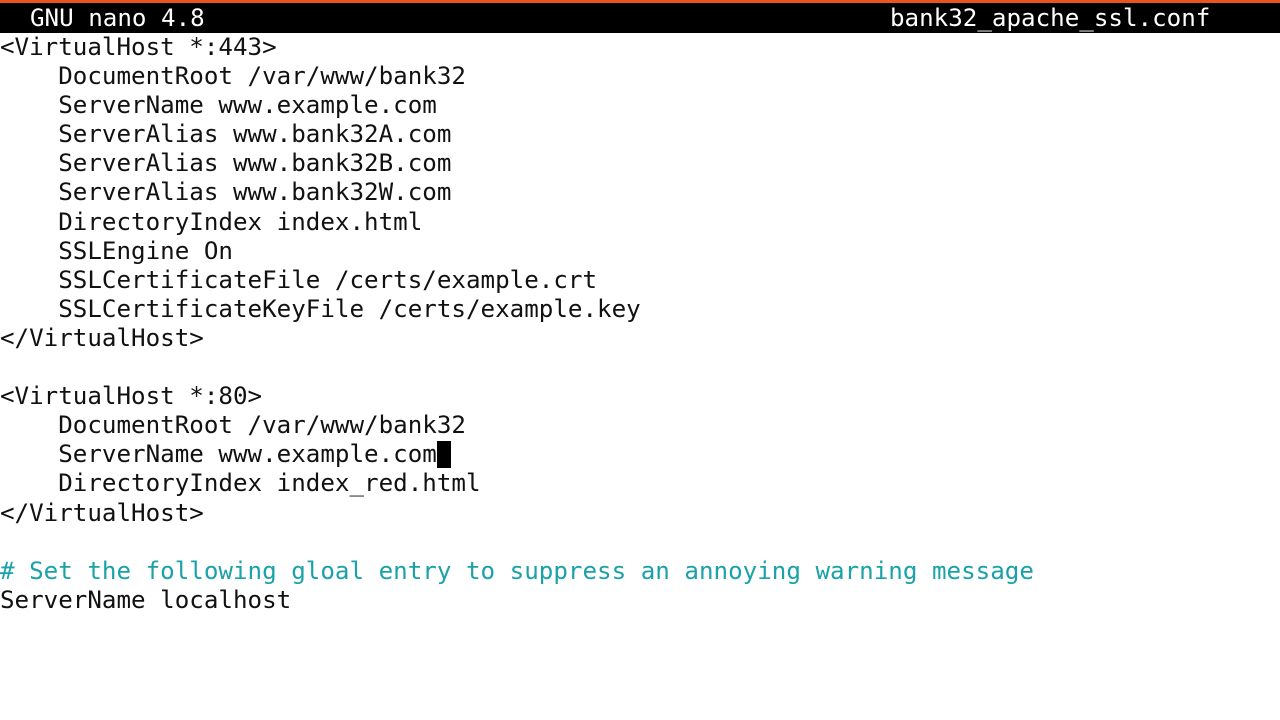 The height and width of the screenshot is (720, 1280). I want to click on editor-line: SSLEngine On, so click(640, 251).